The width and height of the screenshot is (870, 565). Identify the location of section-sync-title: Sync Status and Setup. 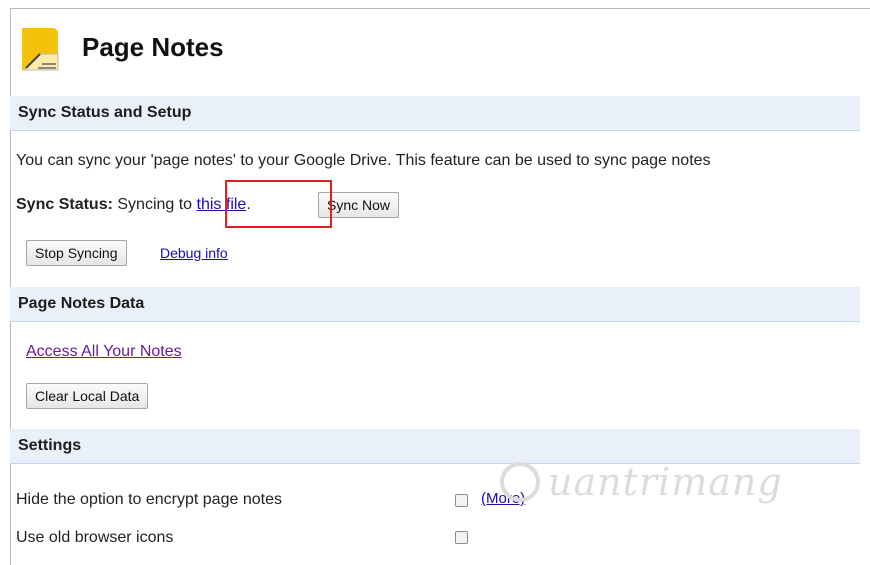
(105, 112).